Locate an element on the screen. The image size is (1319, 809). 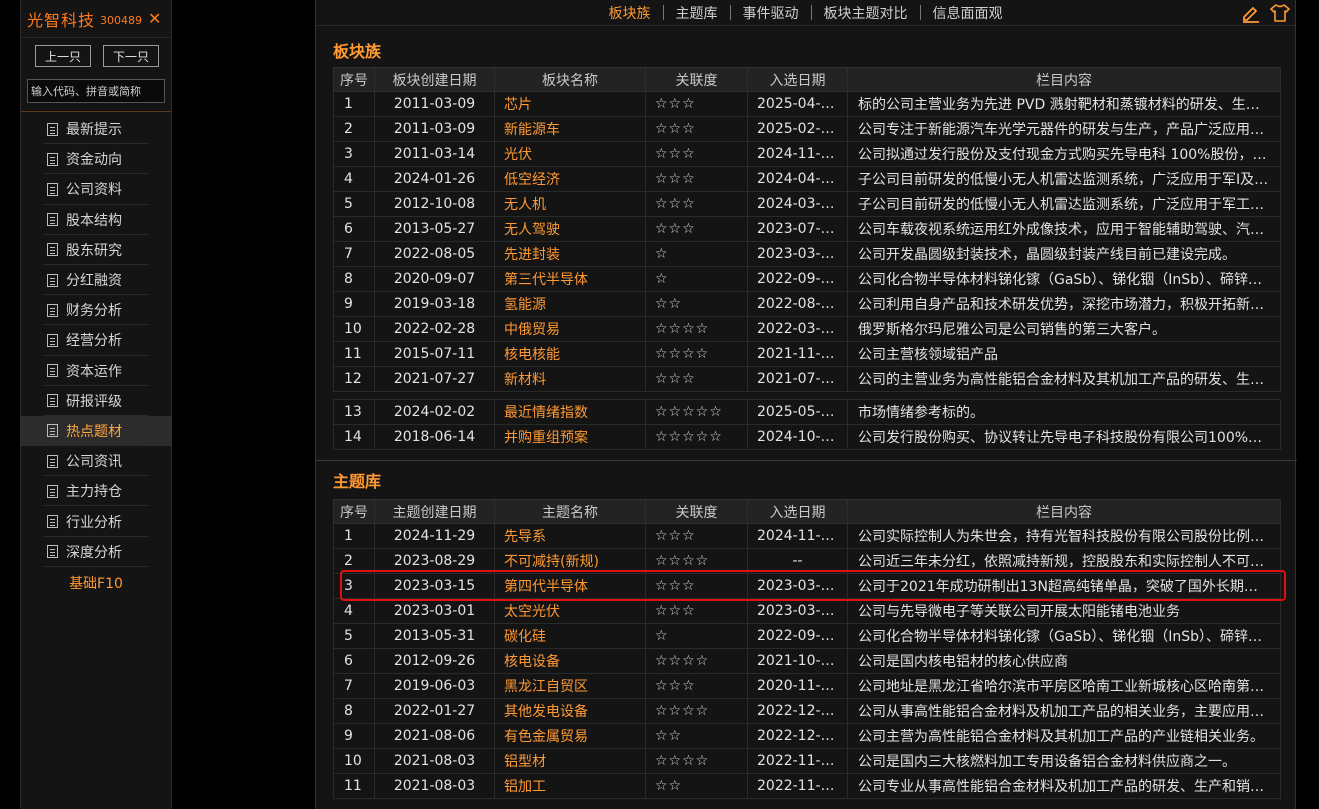
item-name-link: 核电设备 is located at coordinates (570, 661).